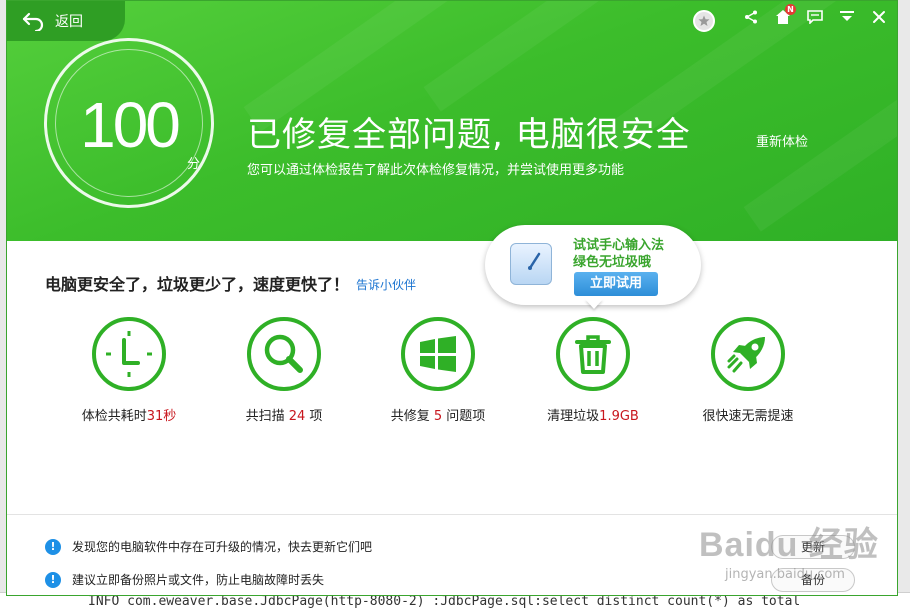  What do you see at coordinates (612, 262) in the screenshot?
I see `promo-subtitle: 绿色无垃圾哦` at bounding box center [612, 262].